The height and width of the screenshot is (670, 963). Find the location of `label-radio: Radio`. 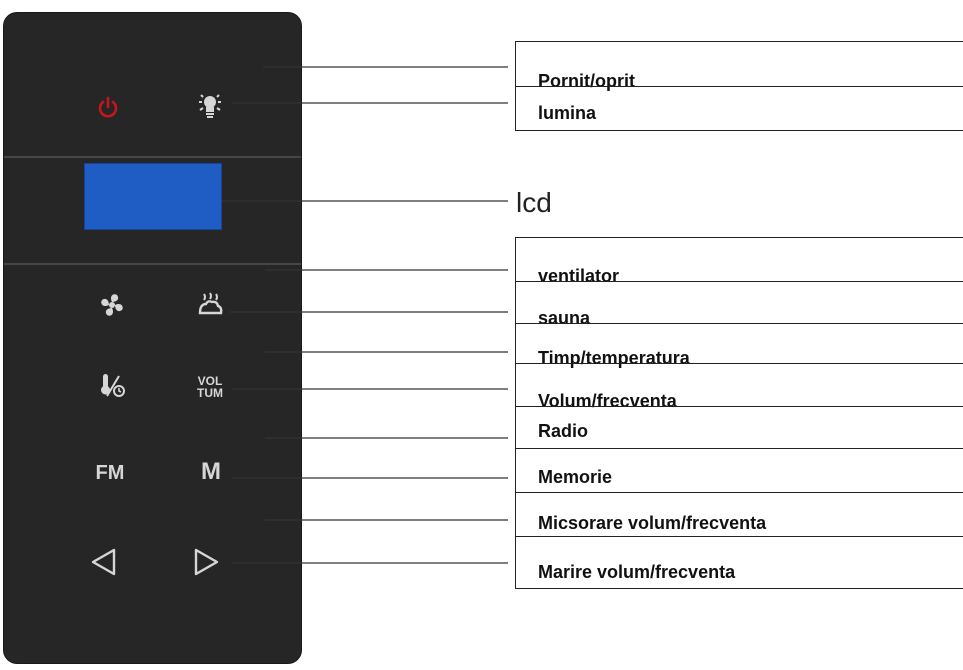

label-radio: Radio is located at coordinates (565, 431).